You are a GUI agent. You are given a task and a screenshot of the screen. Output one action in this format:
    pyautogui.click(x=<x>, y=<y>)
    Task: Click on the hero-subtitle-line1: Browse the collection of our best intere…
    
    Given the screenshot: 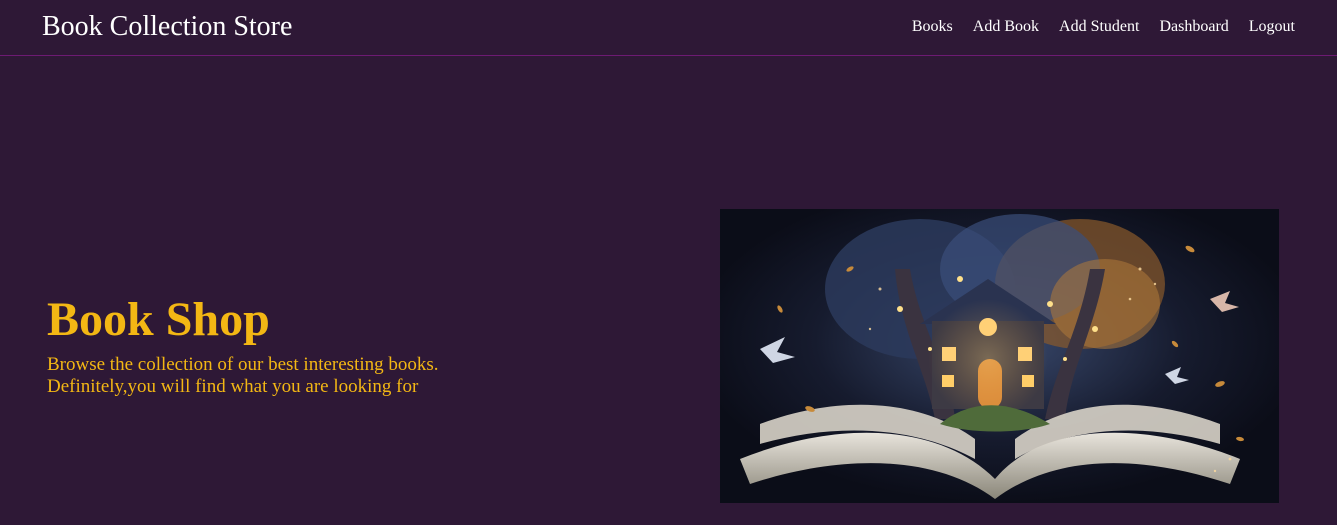 What is the action you would take?
    pyautogui.click(x=243, y=364)
    